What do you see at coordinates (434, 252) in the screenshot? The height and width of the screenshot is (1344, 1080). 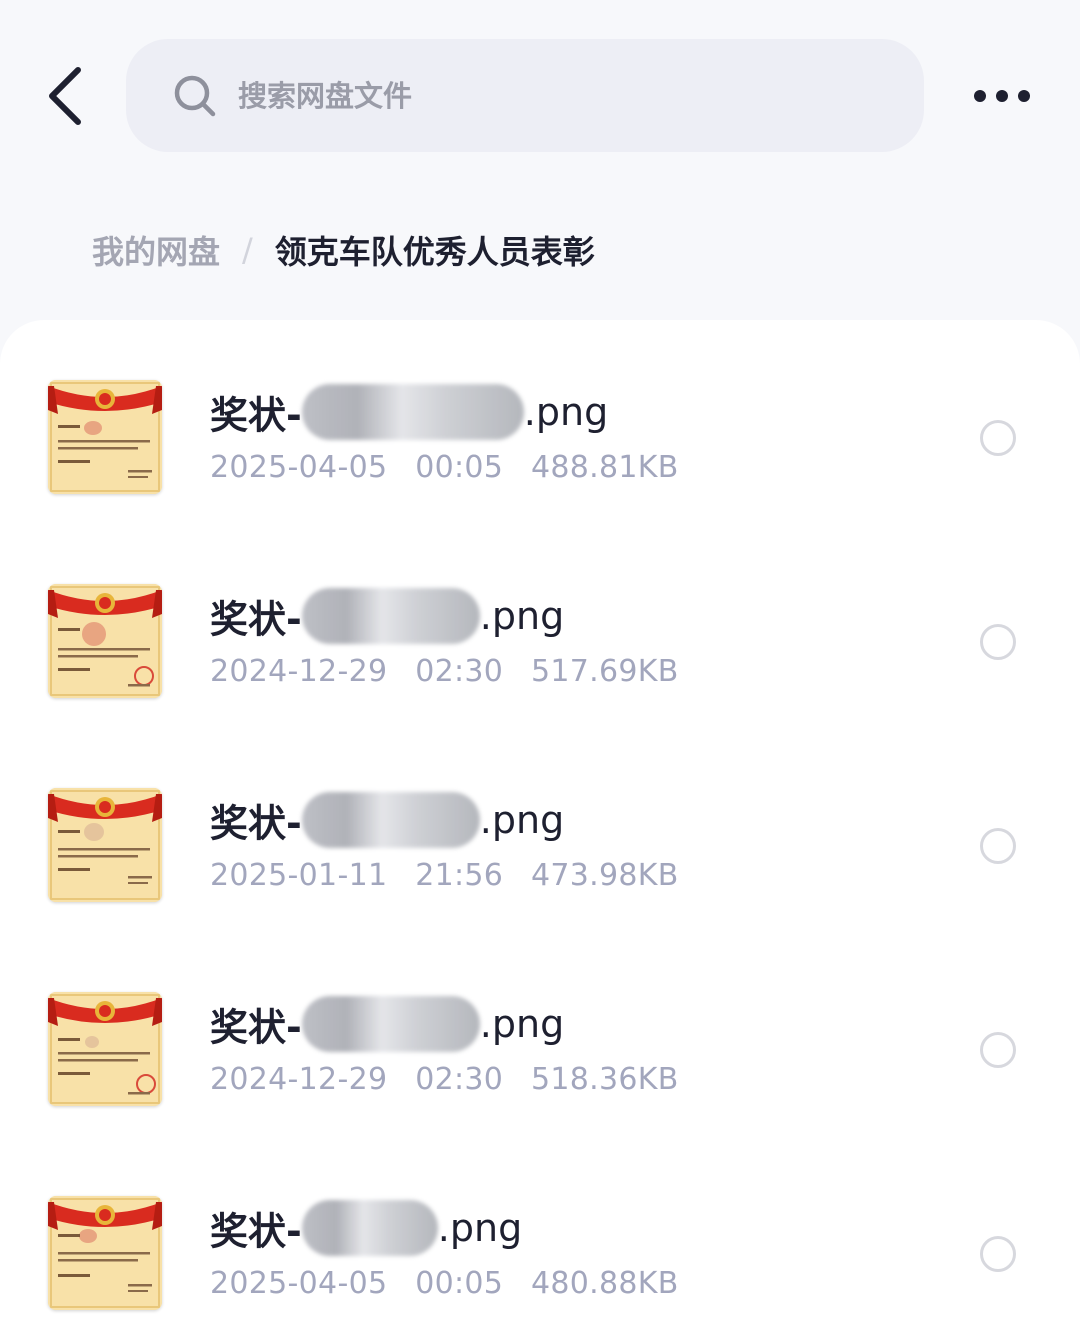 I see `breadcrumb-current-folder: 领克车队优秀人员表彰` at bounding box center [434, 252].